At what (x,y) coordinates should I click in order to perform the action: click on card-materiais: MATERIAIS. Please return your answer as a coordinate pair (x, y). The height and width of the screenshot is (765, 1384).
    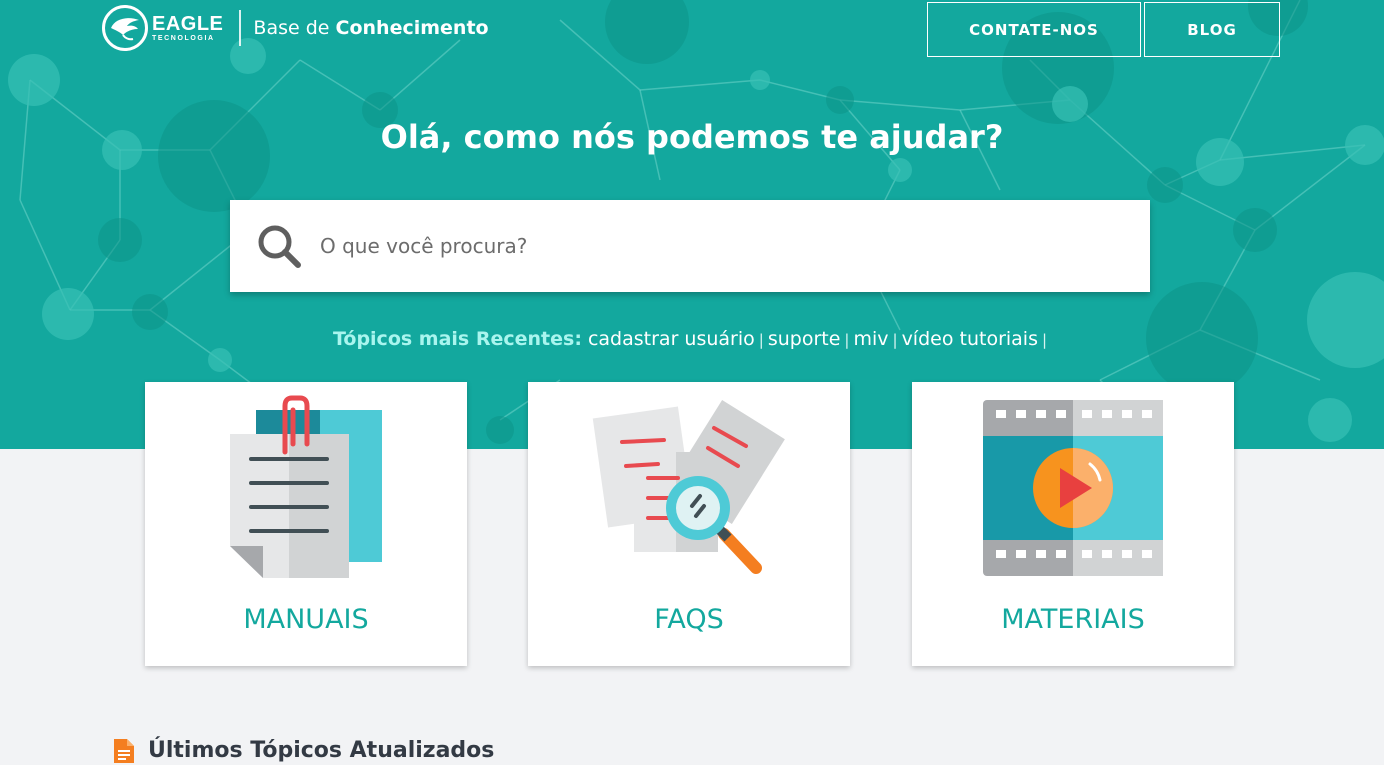
    Looking at the image, I should click on (1073, 524).